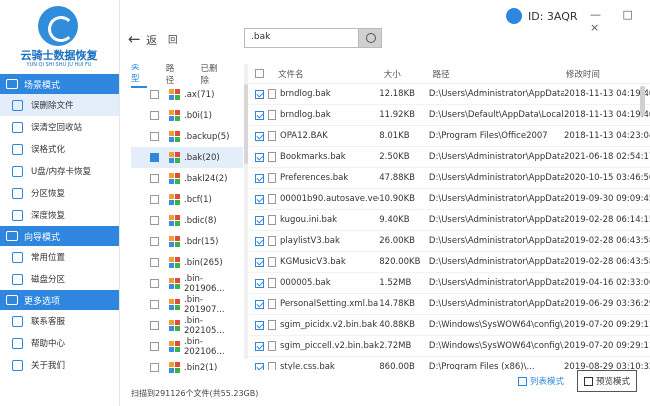  Describe the element at coordinates (59, 55) in the screenshot. I see `brand-name: 云骑士数据恢复` at that location.